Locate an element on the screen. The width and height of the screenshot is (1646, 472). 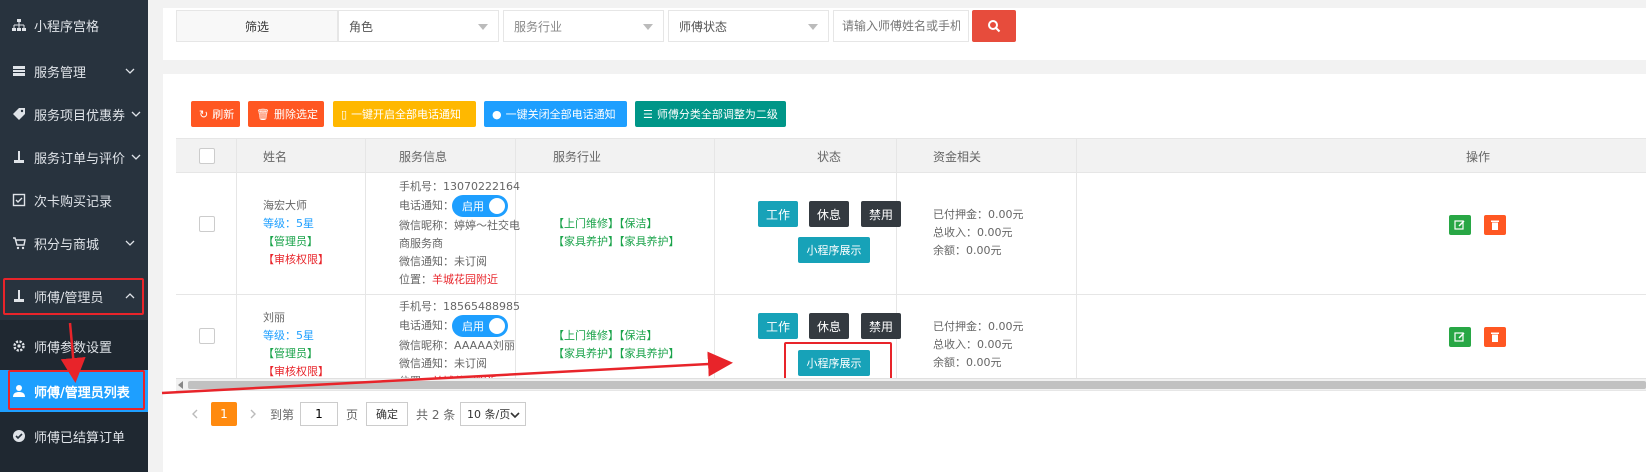
select-all-checkbox is located at coordinates (207, 156).